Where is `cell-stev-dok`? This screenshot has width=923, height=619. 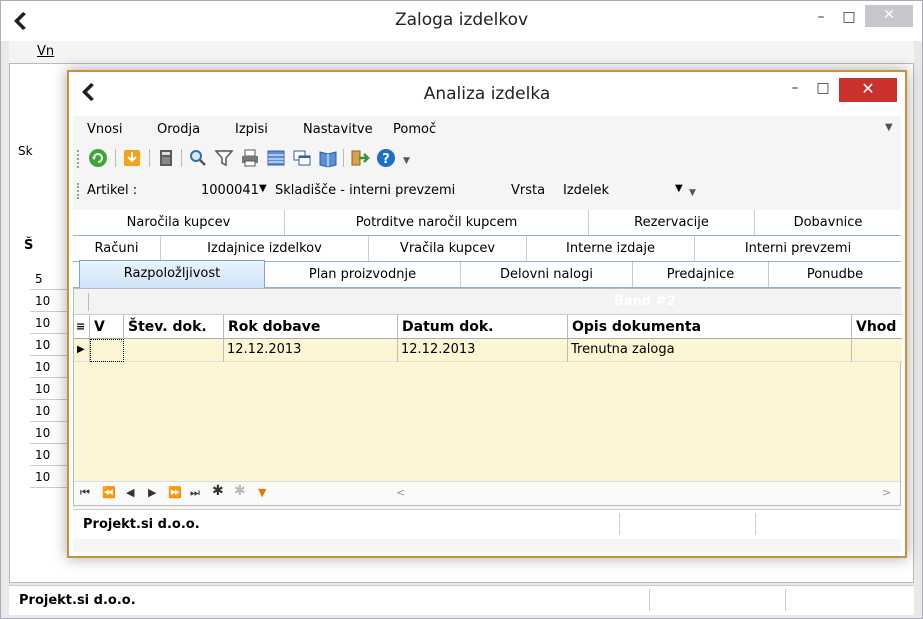 cell-stev-dok is located at coordinates (174, 350).